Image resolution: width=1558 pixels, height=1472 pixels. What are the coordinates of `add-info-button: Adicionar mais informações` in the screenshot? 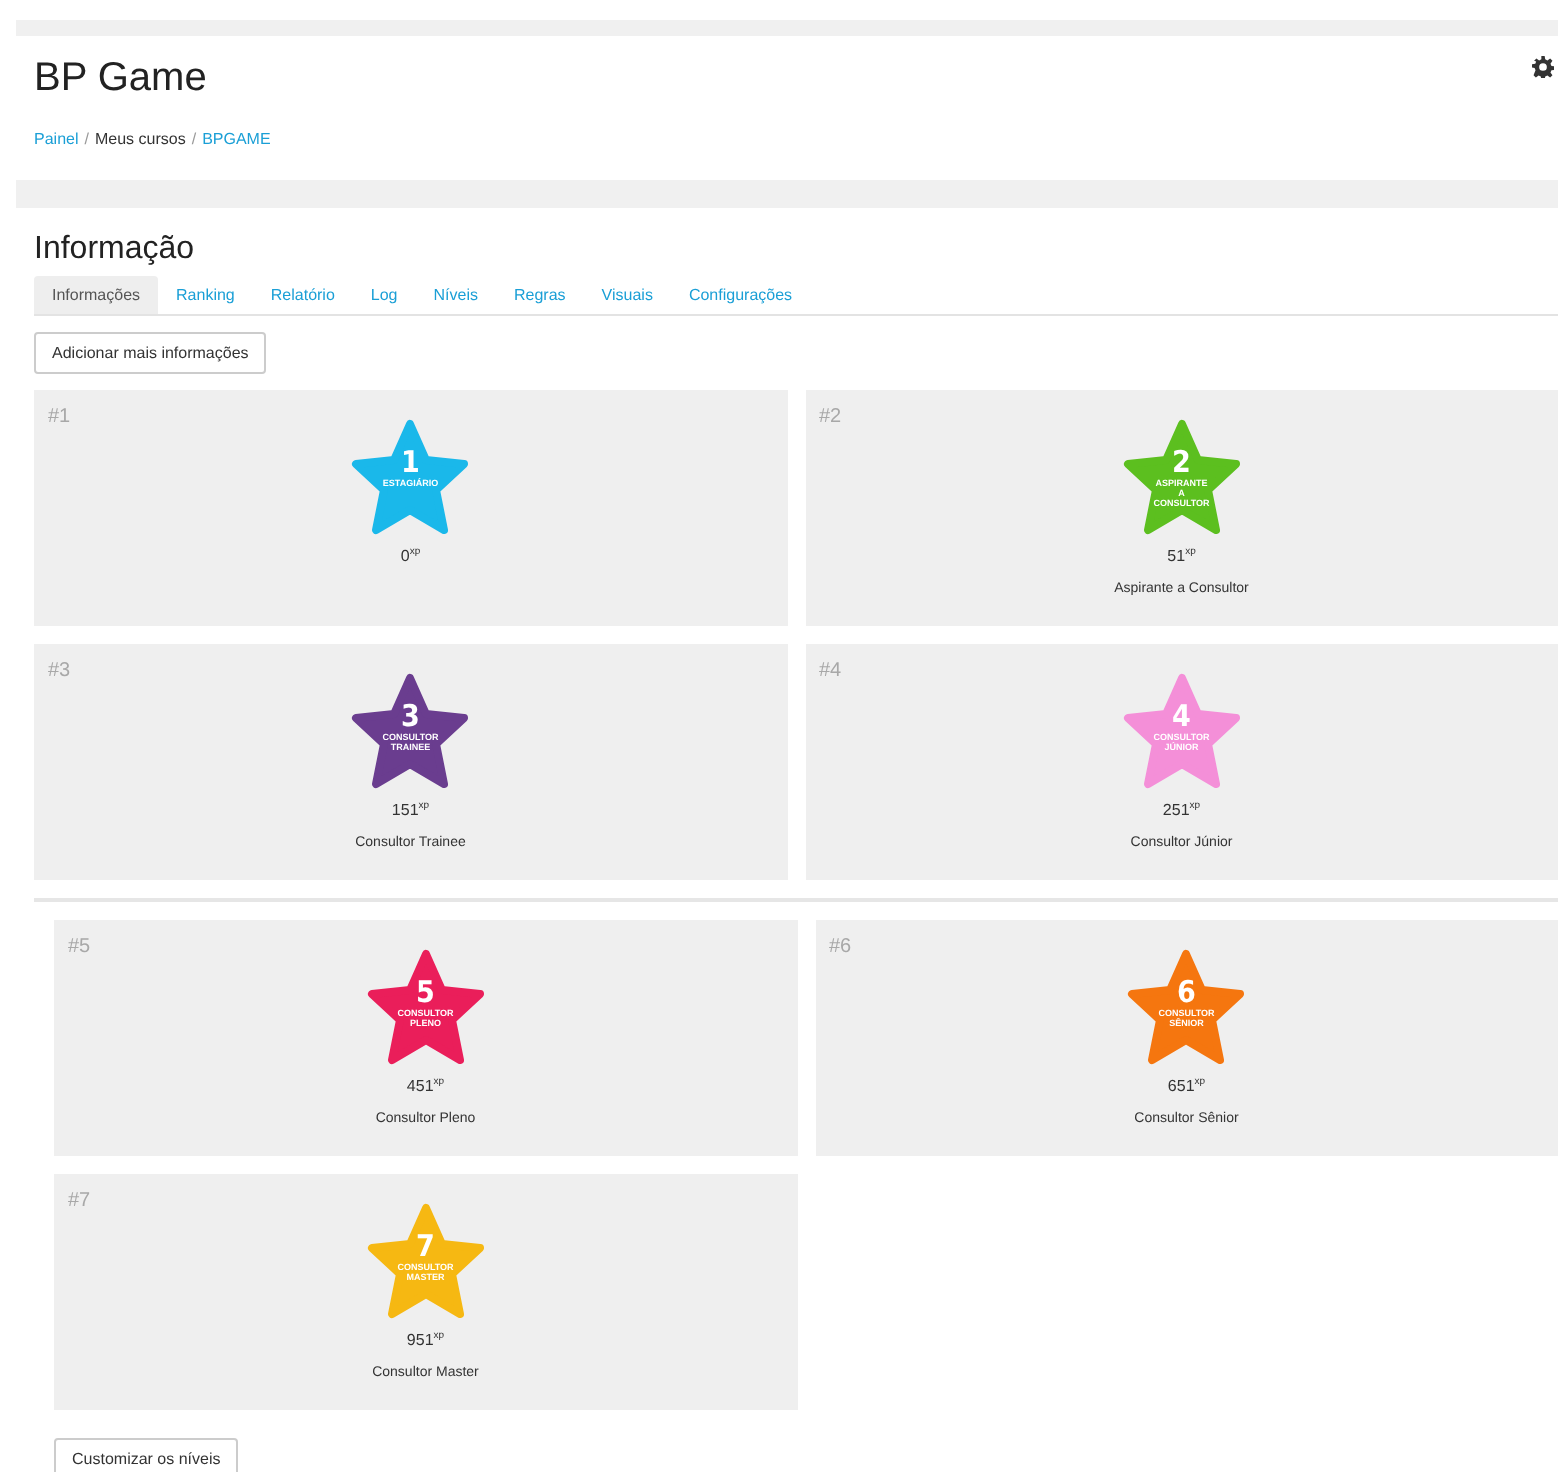 It's located at (150, 353).